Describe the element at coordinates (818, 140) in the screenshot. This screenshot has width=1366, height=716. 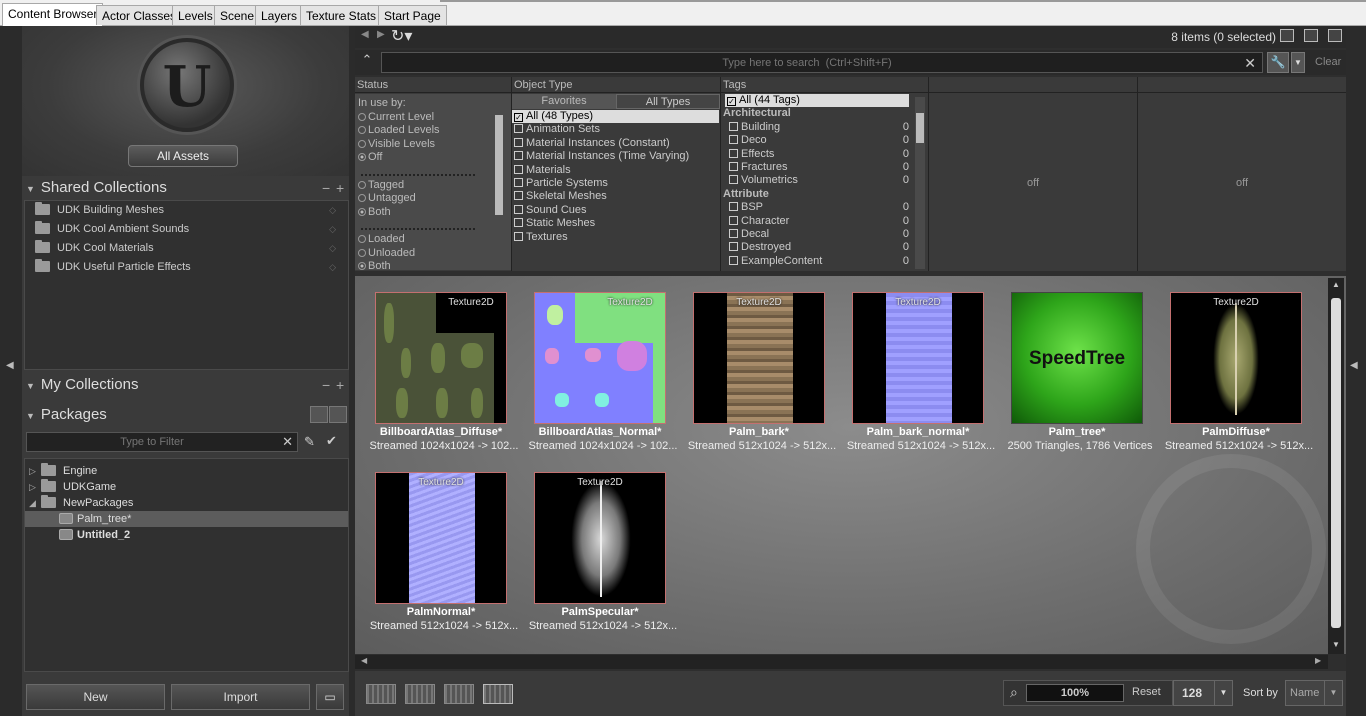
I see `tag-item: Deco 0` at that location.